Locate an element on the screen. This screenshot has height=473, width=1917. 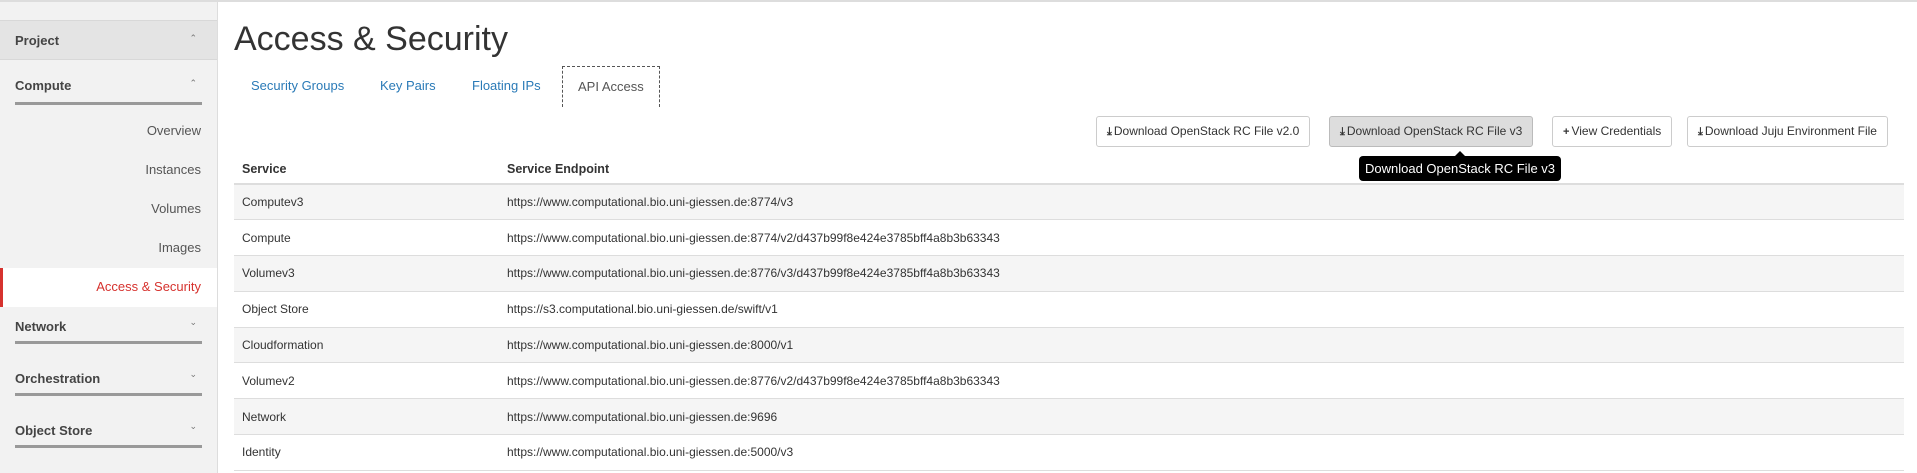
sidebar-network-label: Network is located at coordinates (41, 326).